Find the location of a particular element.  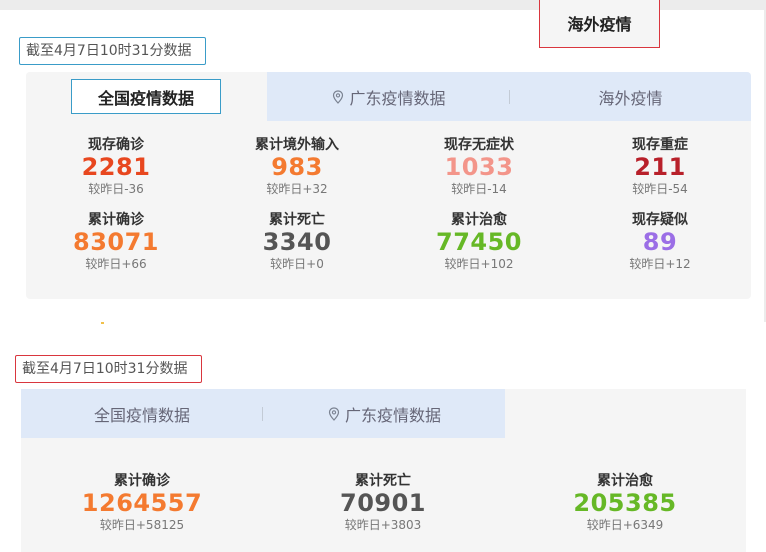

tab-bar: 全国疫情数据 广东疫情数据 海外疫情 is located at coordinates (388, 96).